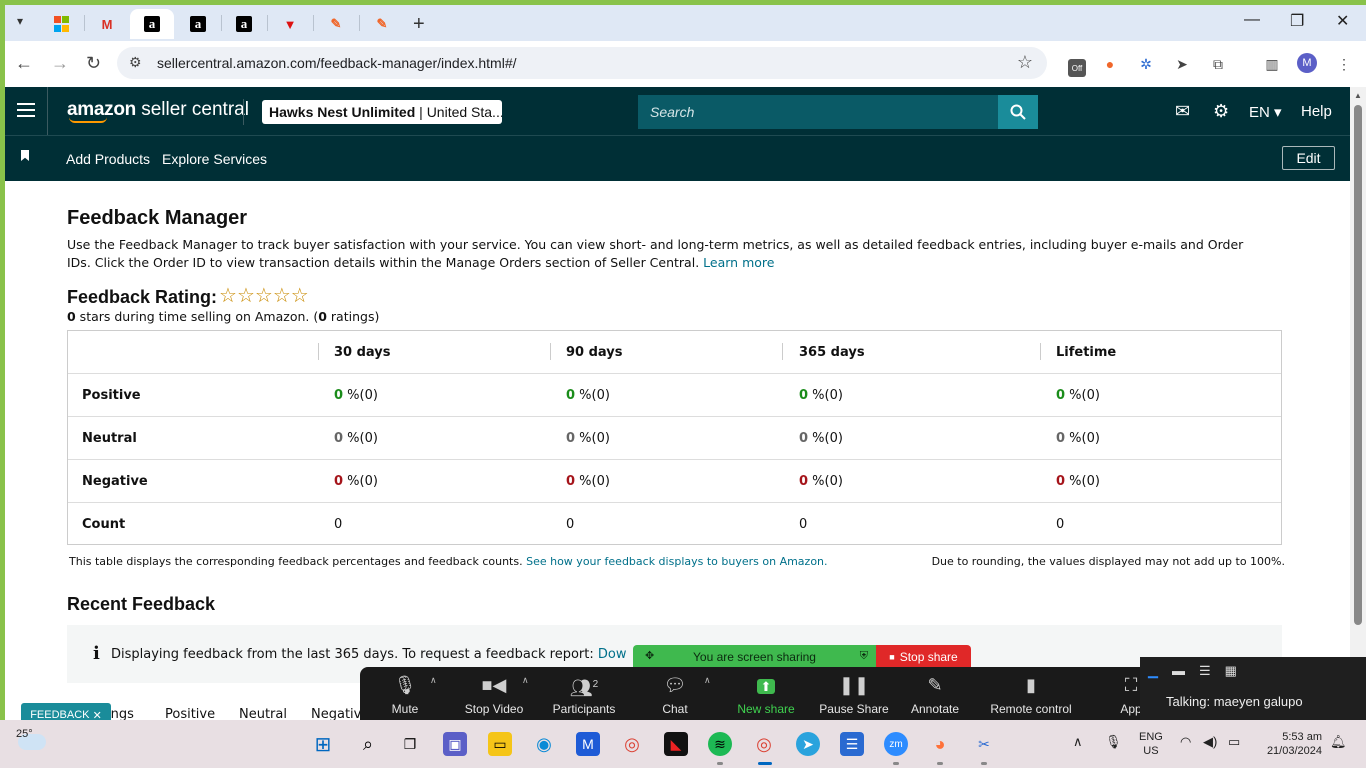 The height and width of the screenshot is (768, 1366). I want to click on close-icon: ✕, so click(97, 715).